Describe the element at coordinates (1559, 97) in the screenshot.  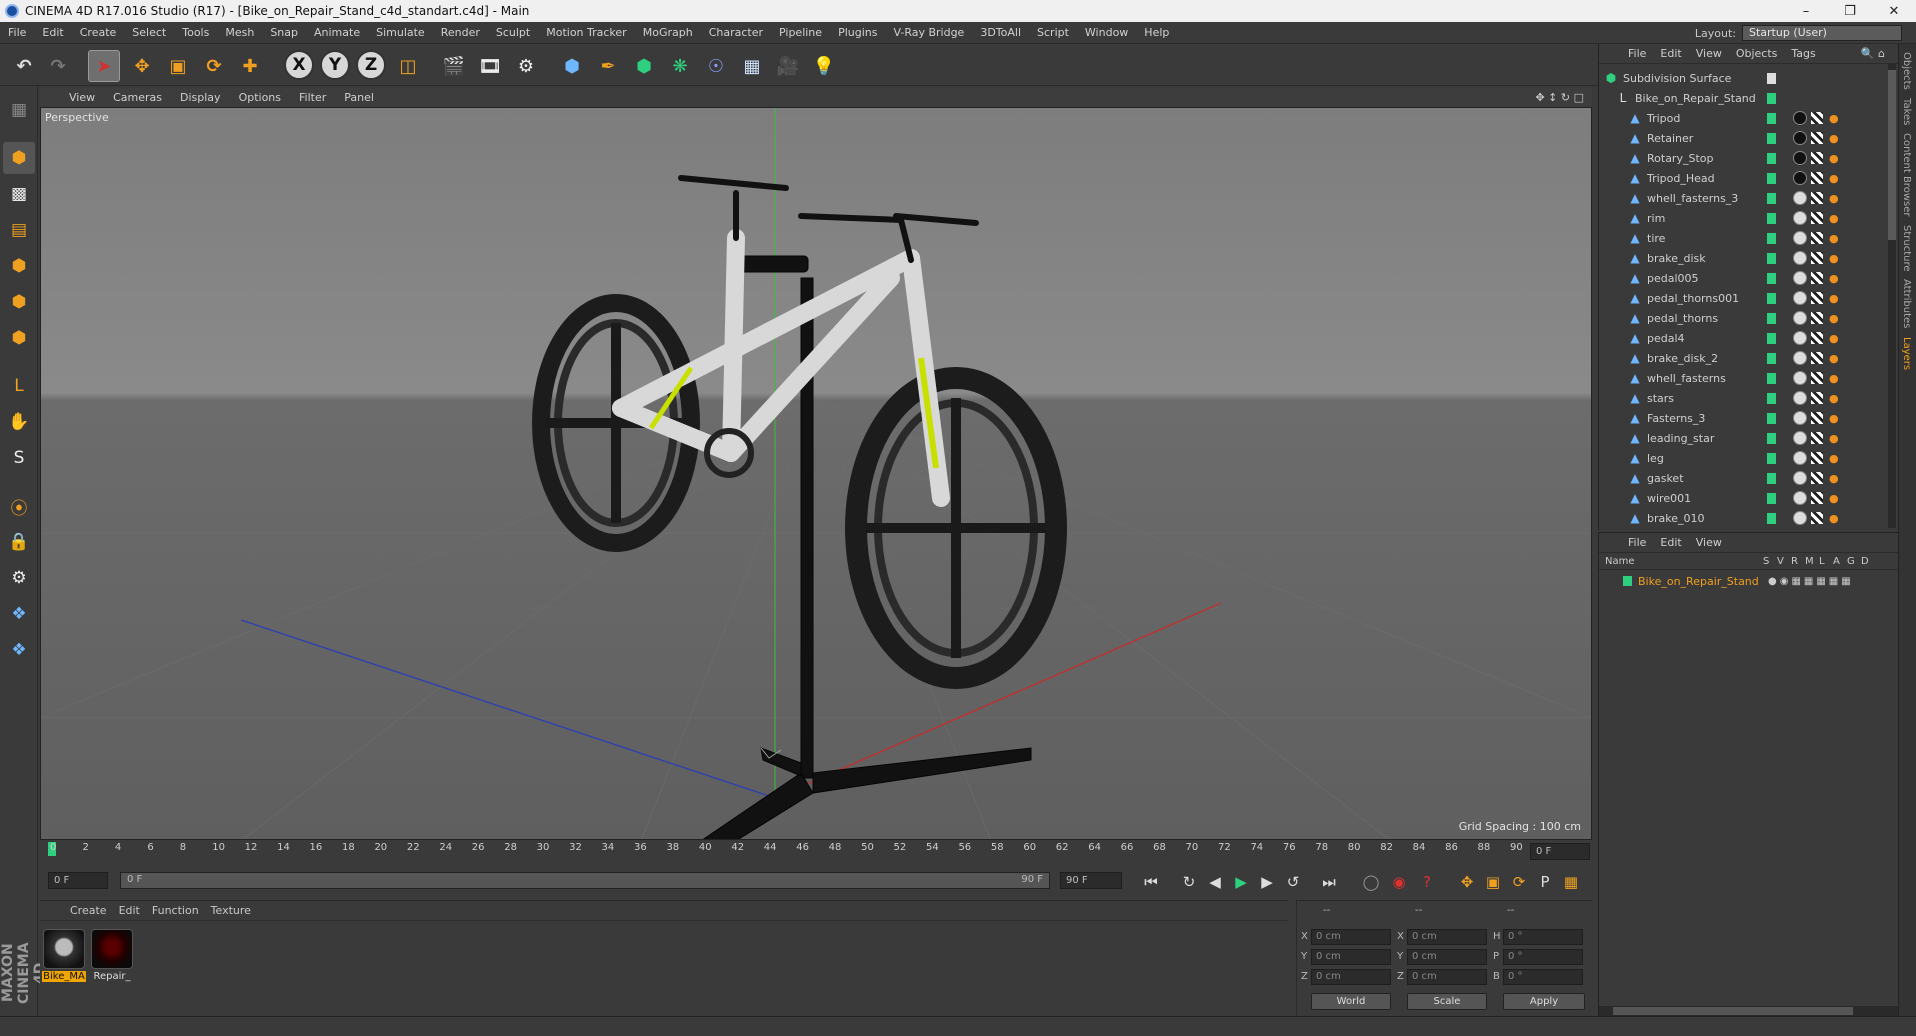
I see `viewport-nav-icon: ✥ ↕ ↻ □` at that location.